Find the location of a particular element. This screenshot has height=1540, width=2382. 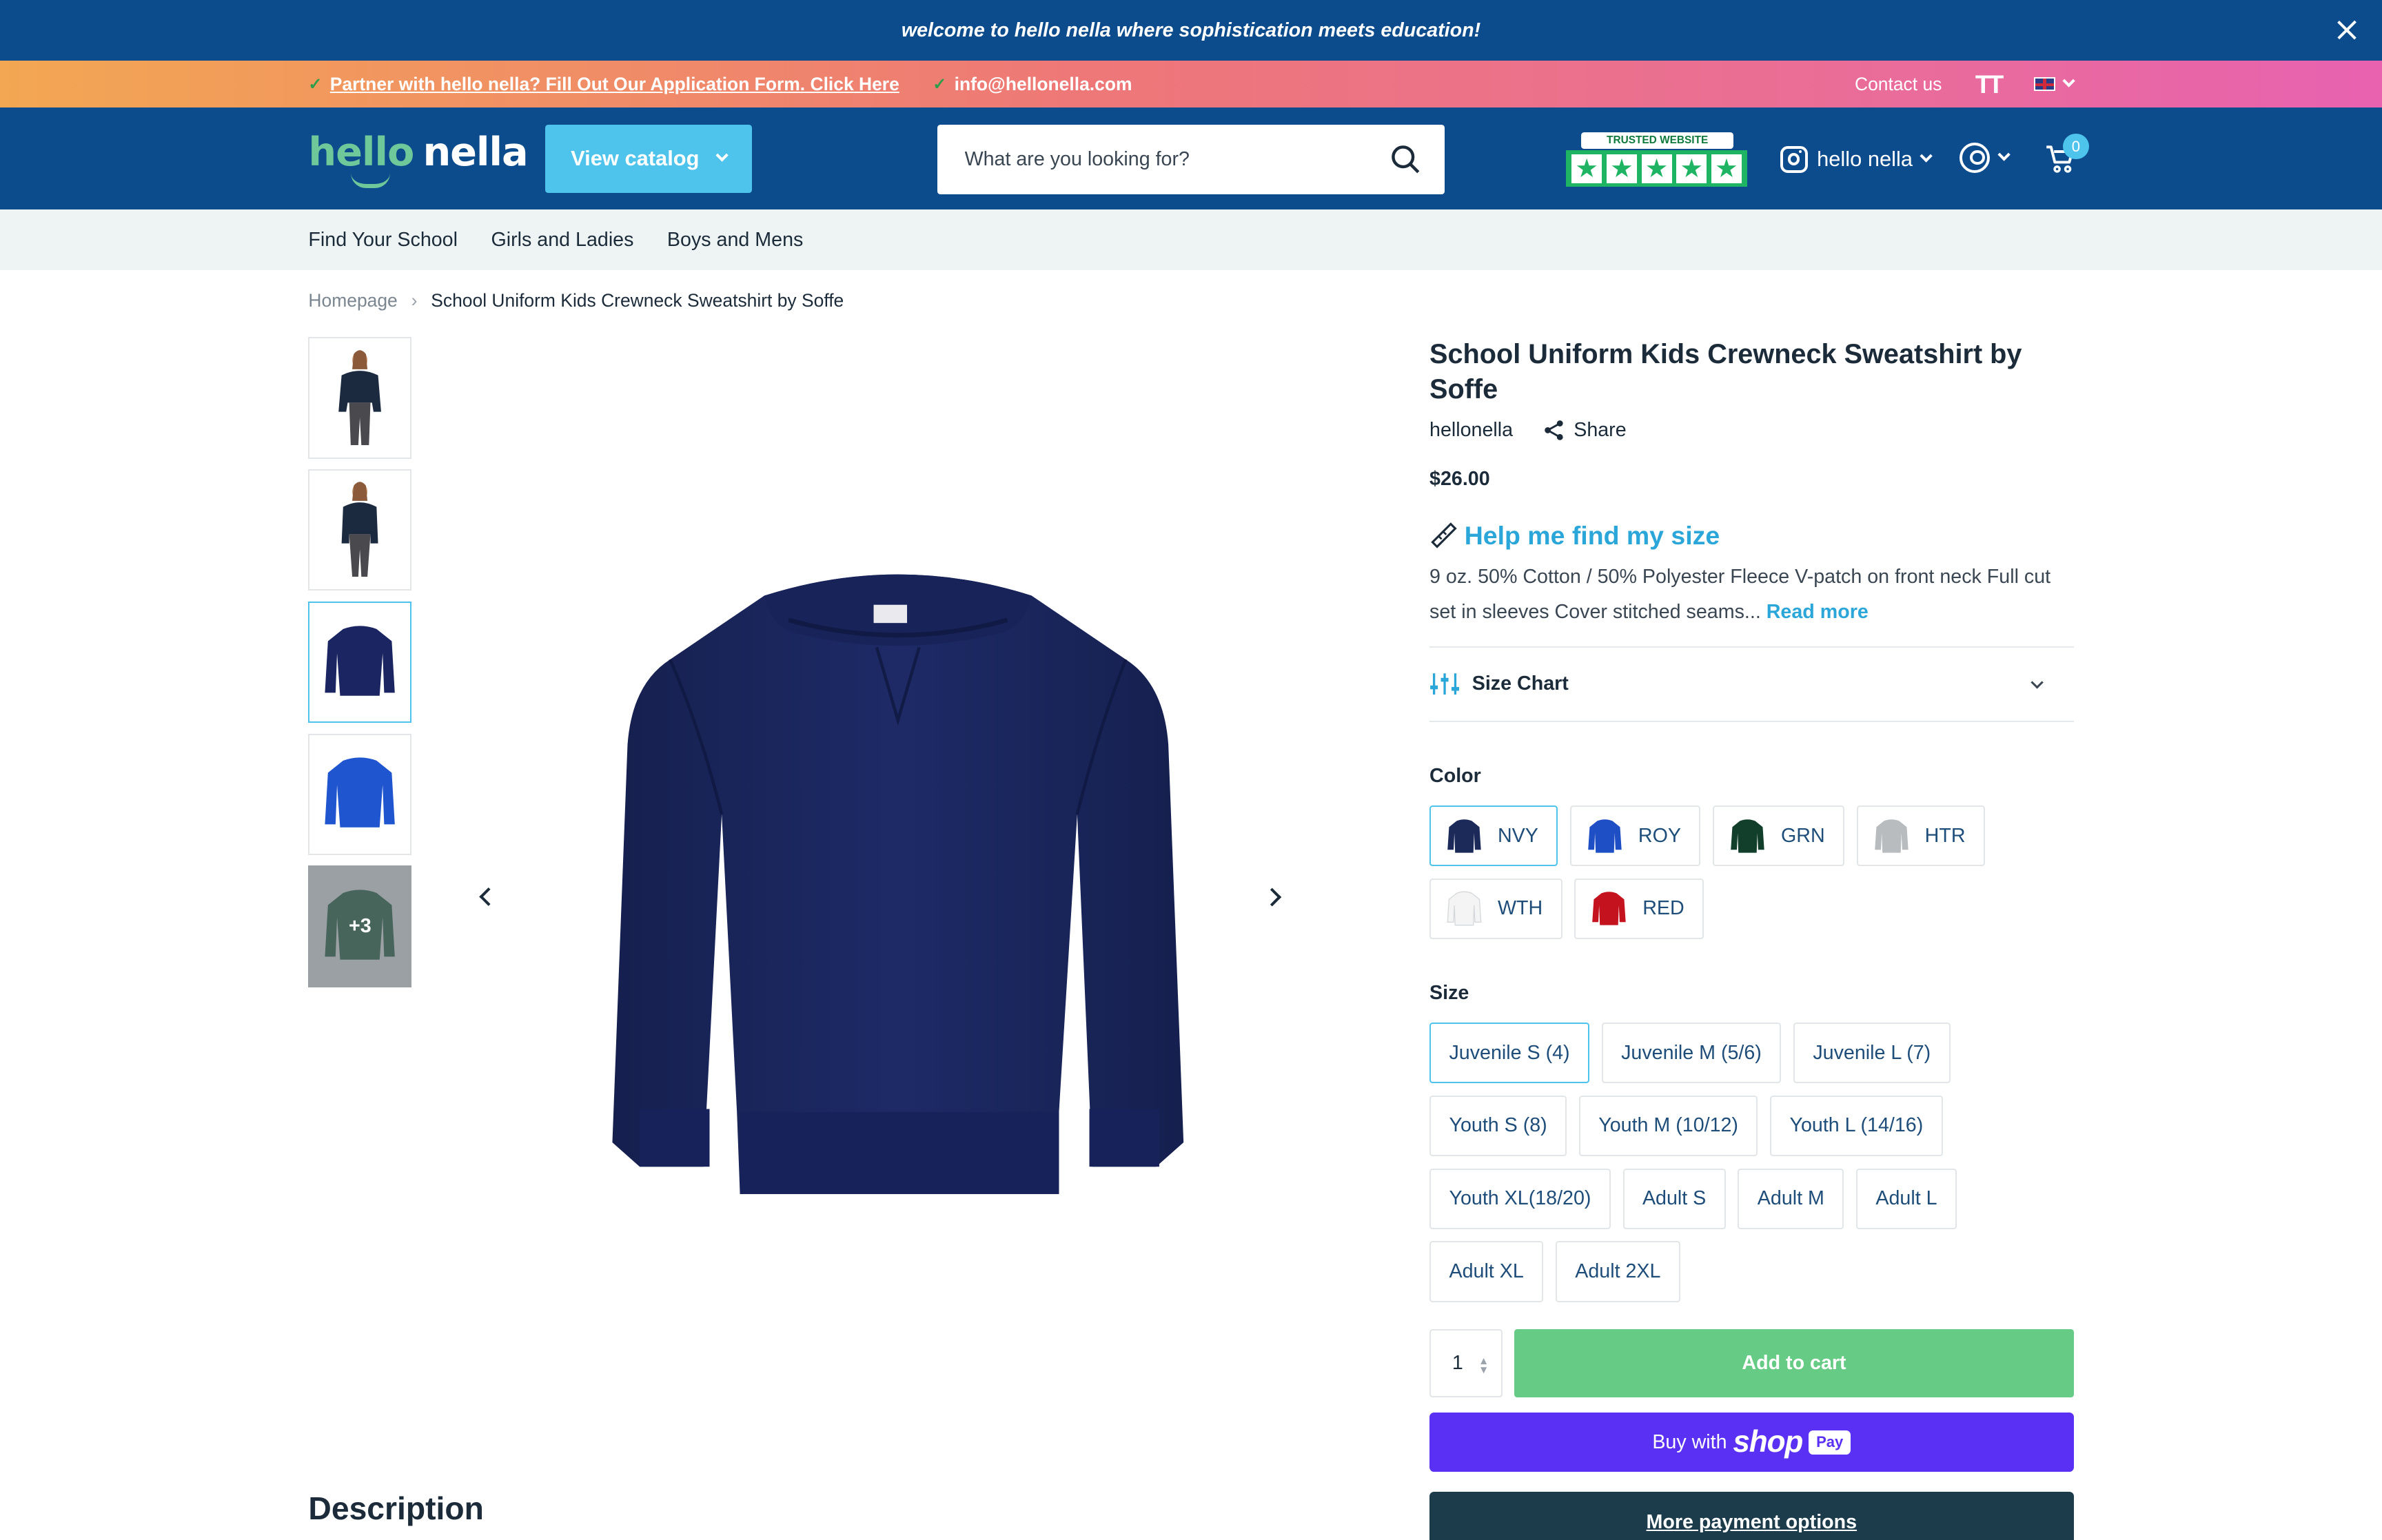

promo-email: ✓ info@hellonella.com is located at coordinates (1032, 84).